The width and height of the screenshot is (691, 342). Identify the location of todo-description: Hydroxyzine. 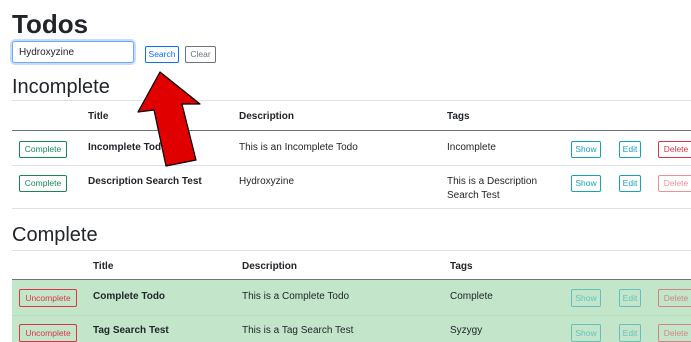
(267, 181).